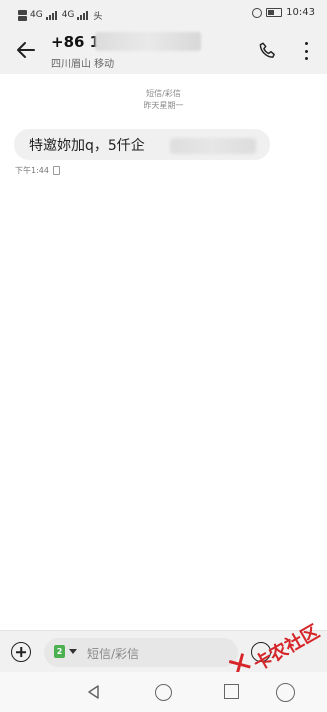 The height and width of the screenshot is (712, 327). What do you see at coordinates (231, 691) in the screenshot?
I see `nav-recents-icon` at bounding box center [231, 691].